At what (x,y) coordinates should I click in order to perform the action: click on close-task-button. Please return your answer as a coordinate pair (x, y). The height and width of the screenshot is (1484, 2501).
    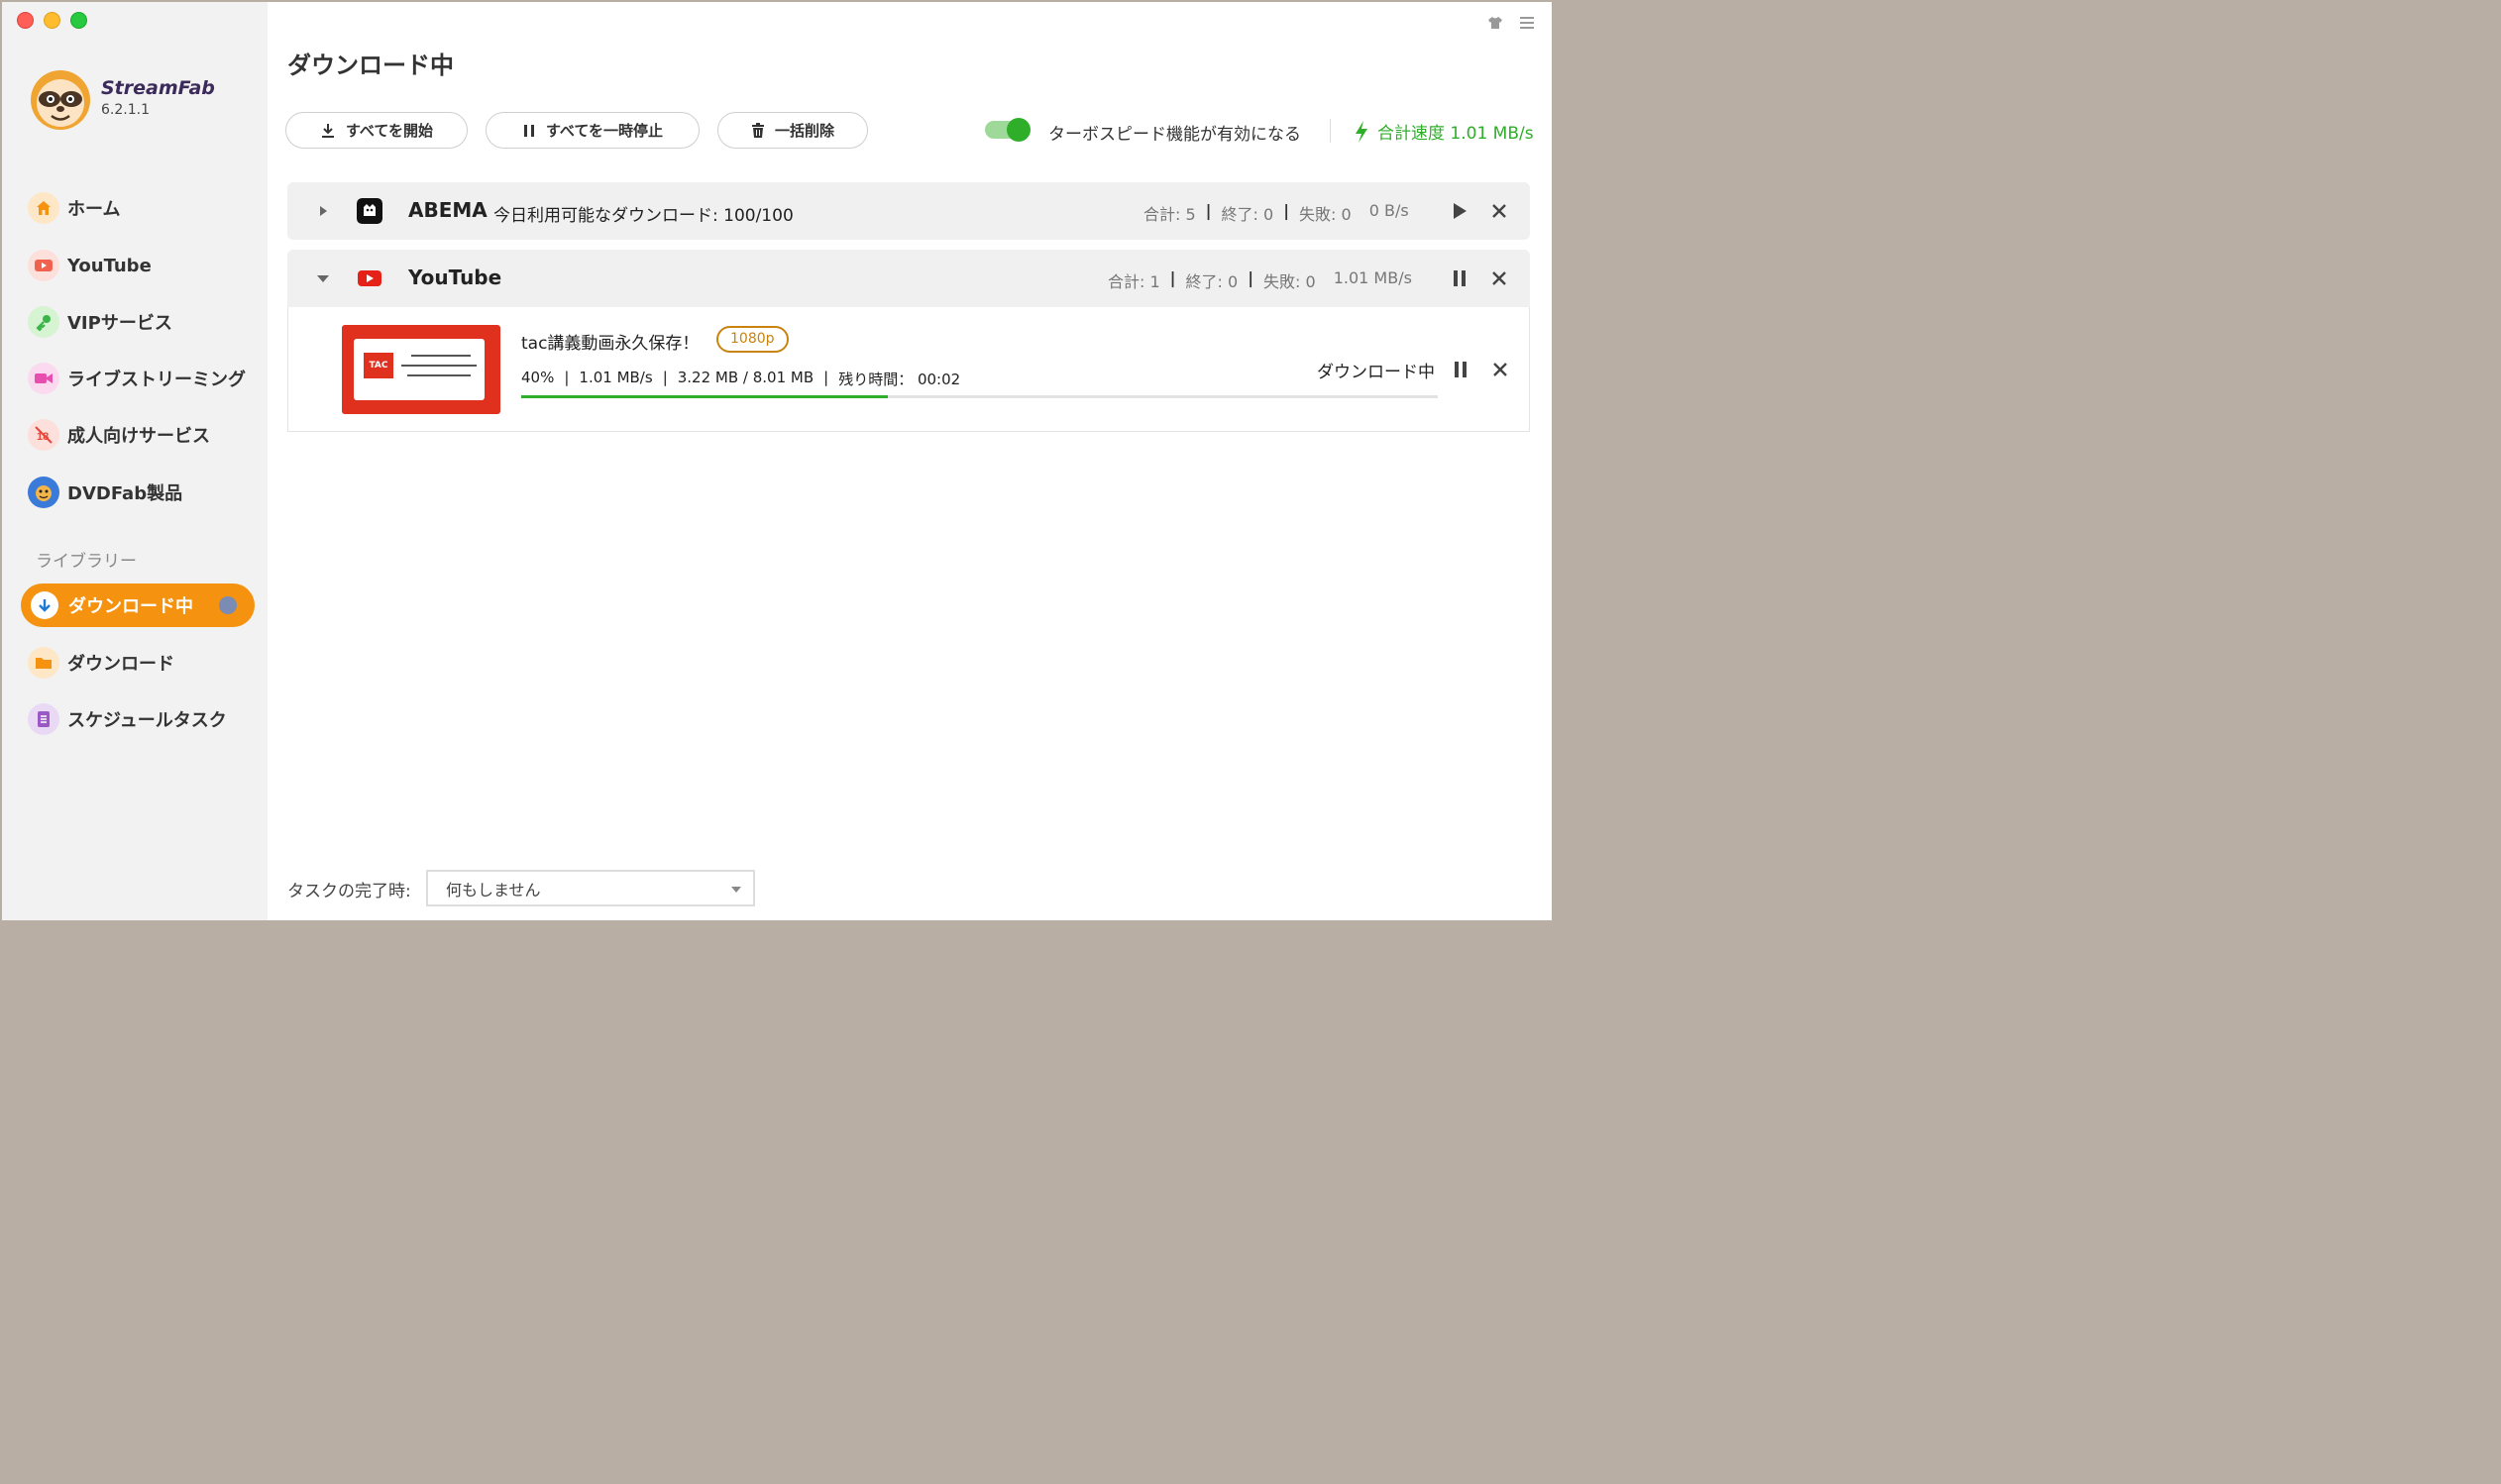
    Looking at the image, I should click on (1500, 369).